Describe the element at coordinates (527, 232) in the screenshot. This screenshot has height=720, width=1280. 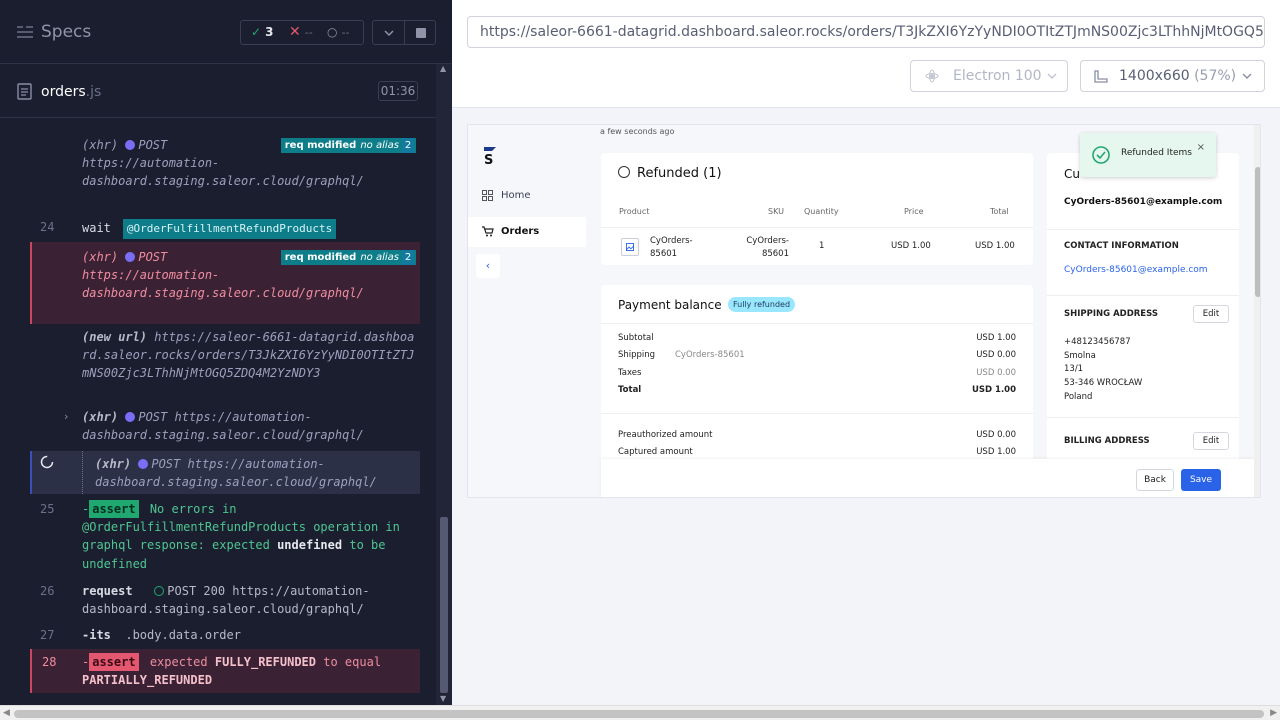
I see `sidebar-item-orders: Orders` at that location.